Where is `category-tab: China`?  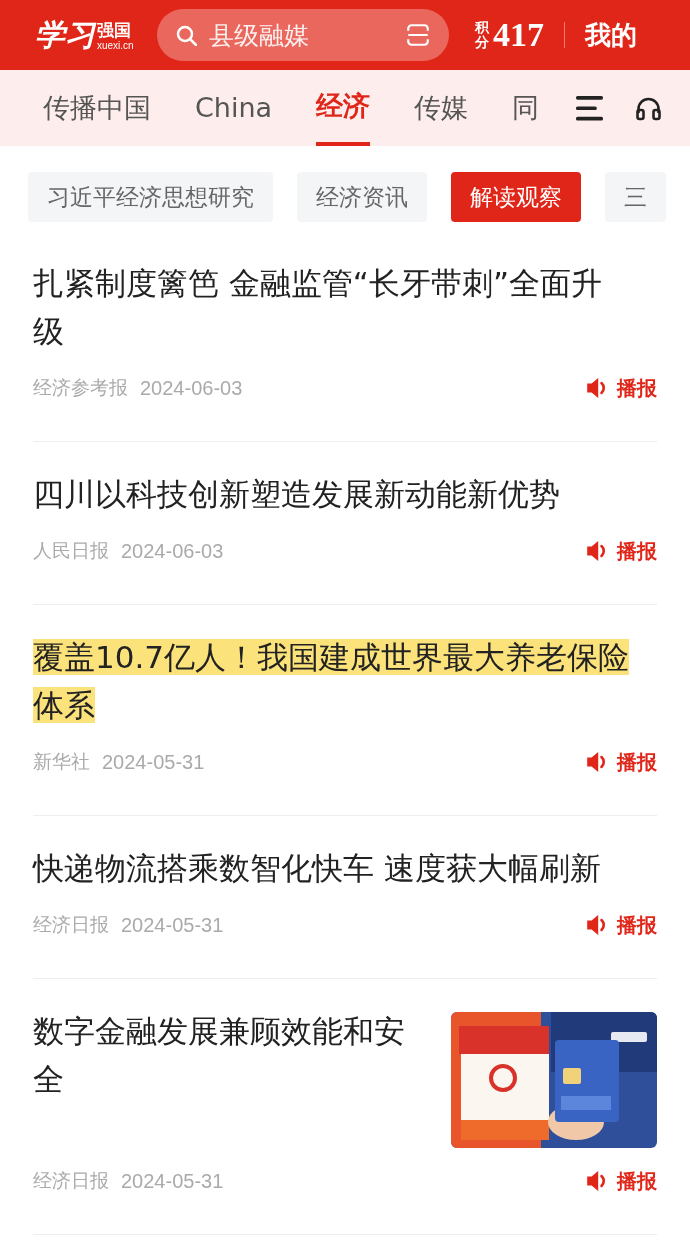 category-tab: China is located at coordinates (234, 108).